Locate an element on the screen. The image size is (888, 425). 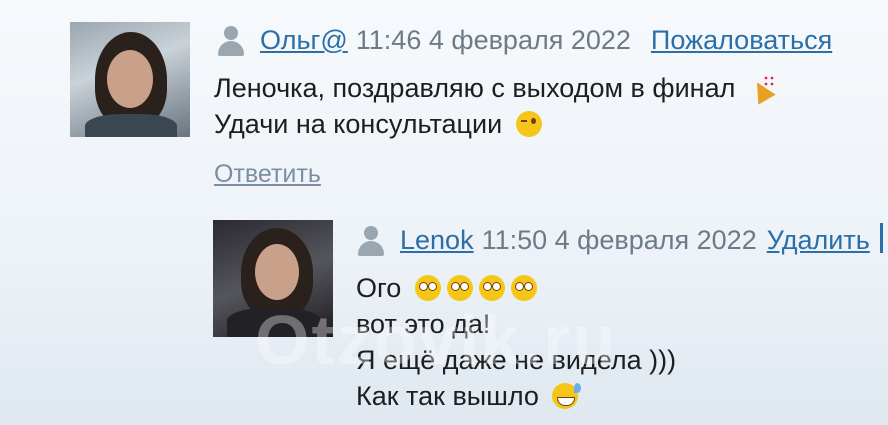
sweat-smile-emoji-icon is located at coordinates (567, 396).